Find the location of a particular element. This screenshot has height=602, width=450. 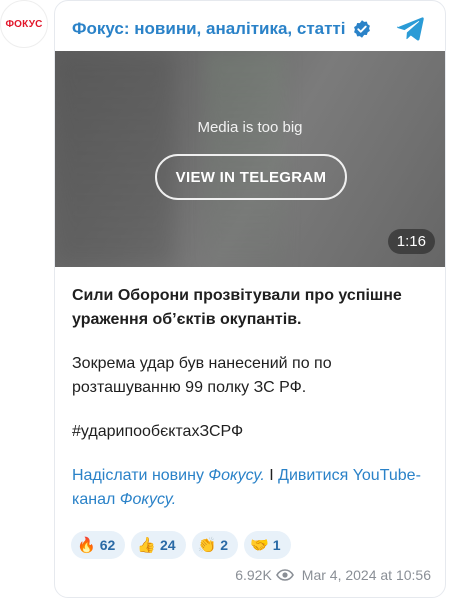

channel-avatar: ФОКУС is located at coordinates (24, 24).